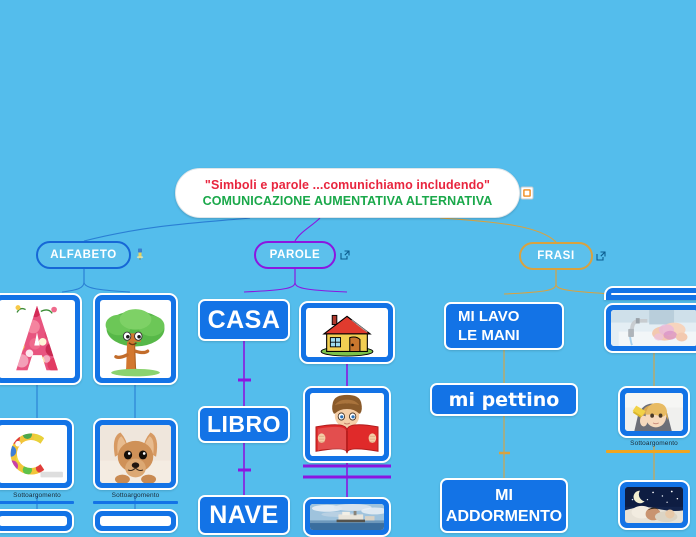 The image size is (696, 537). I want to click on word-node-nave: NAVE, so click(244, 515).